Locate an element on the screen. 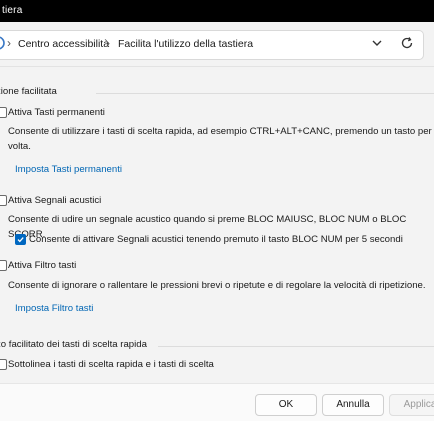 This screenshot has width=434, height=421. setup-filter-keys-link: Imposta Filtro tasti is located at coordinates (54, 308).